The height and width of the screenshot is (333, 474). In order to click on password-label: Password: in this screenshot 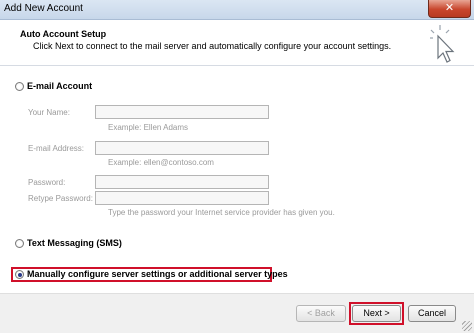, I will do `click(47, 182)`.